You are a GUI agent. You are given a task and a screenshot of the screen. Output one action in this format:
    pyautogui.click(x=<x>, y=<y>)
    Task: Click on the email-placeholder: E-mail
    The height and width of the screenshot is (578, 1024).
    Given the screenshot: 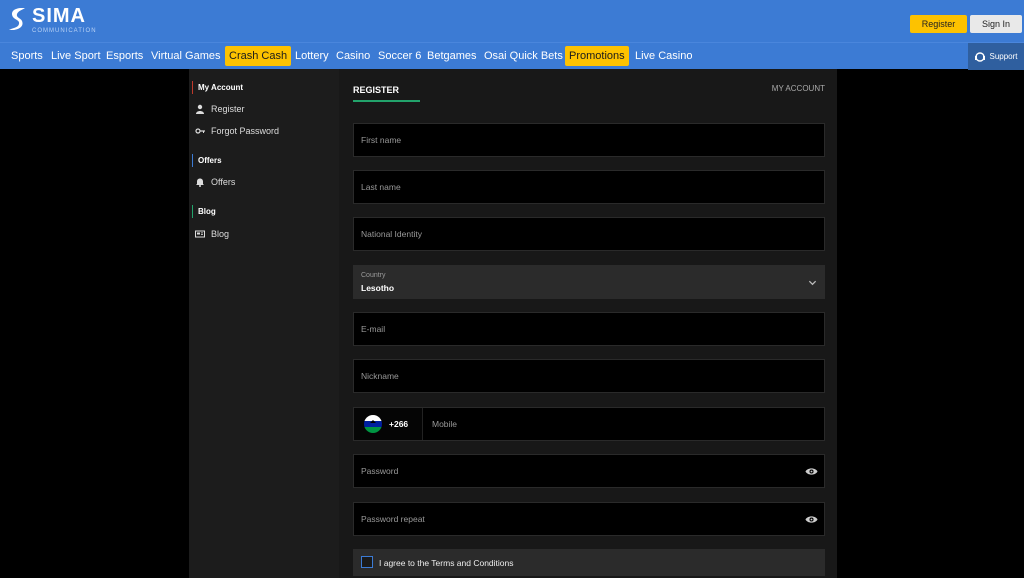 What is the action you would take?
    pyautogui.click(x=373, y=329)
    